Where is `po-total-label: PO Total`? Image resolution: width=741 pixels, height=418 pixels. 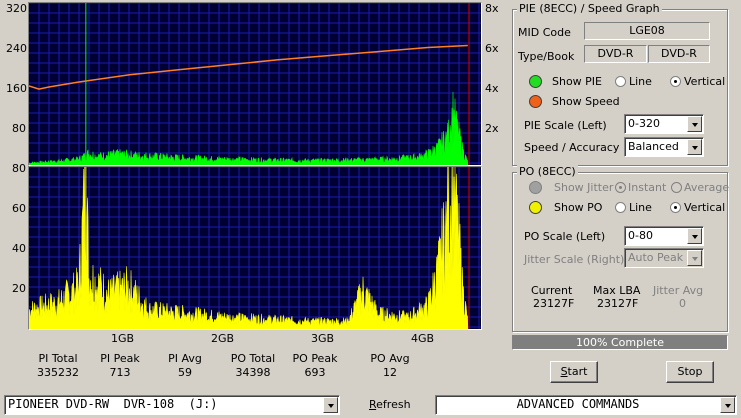
po-total-label: PO Total is located at coordinates (253, 358).